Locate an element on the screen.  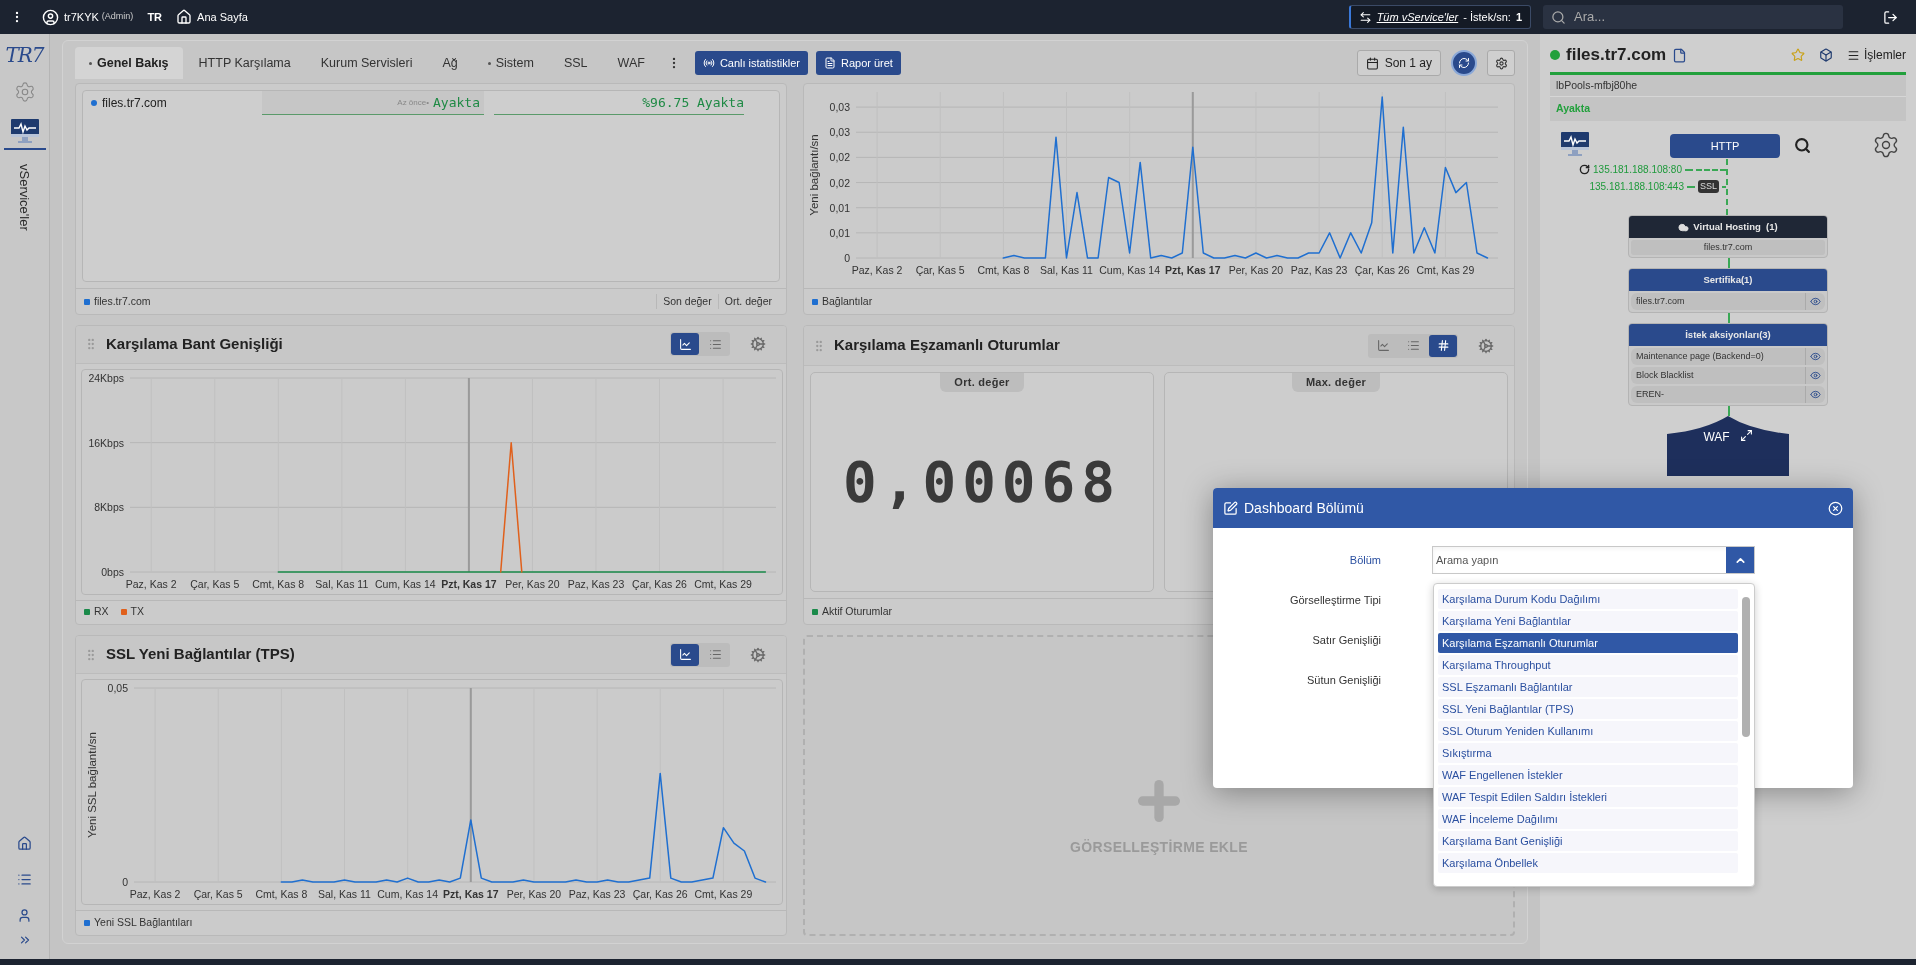
scrollbar is located at coordinates (1746, 667).